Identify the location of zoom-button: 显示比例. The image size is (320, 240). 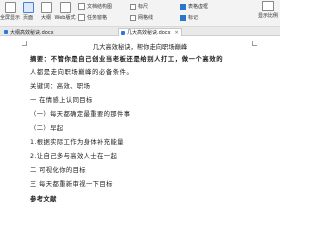
(268, 10).